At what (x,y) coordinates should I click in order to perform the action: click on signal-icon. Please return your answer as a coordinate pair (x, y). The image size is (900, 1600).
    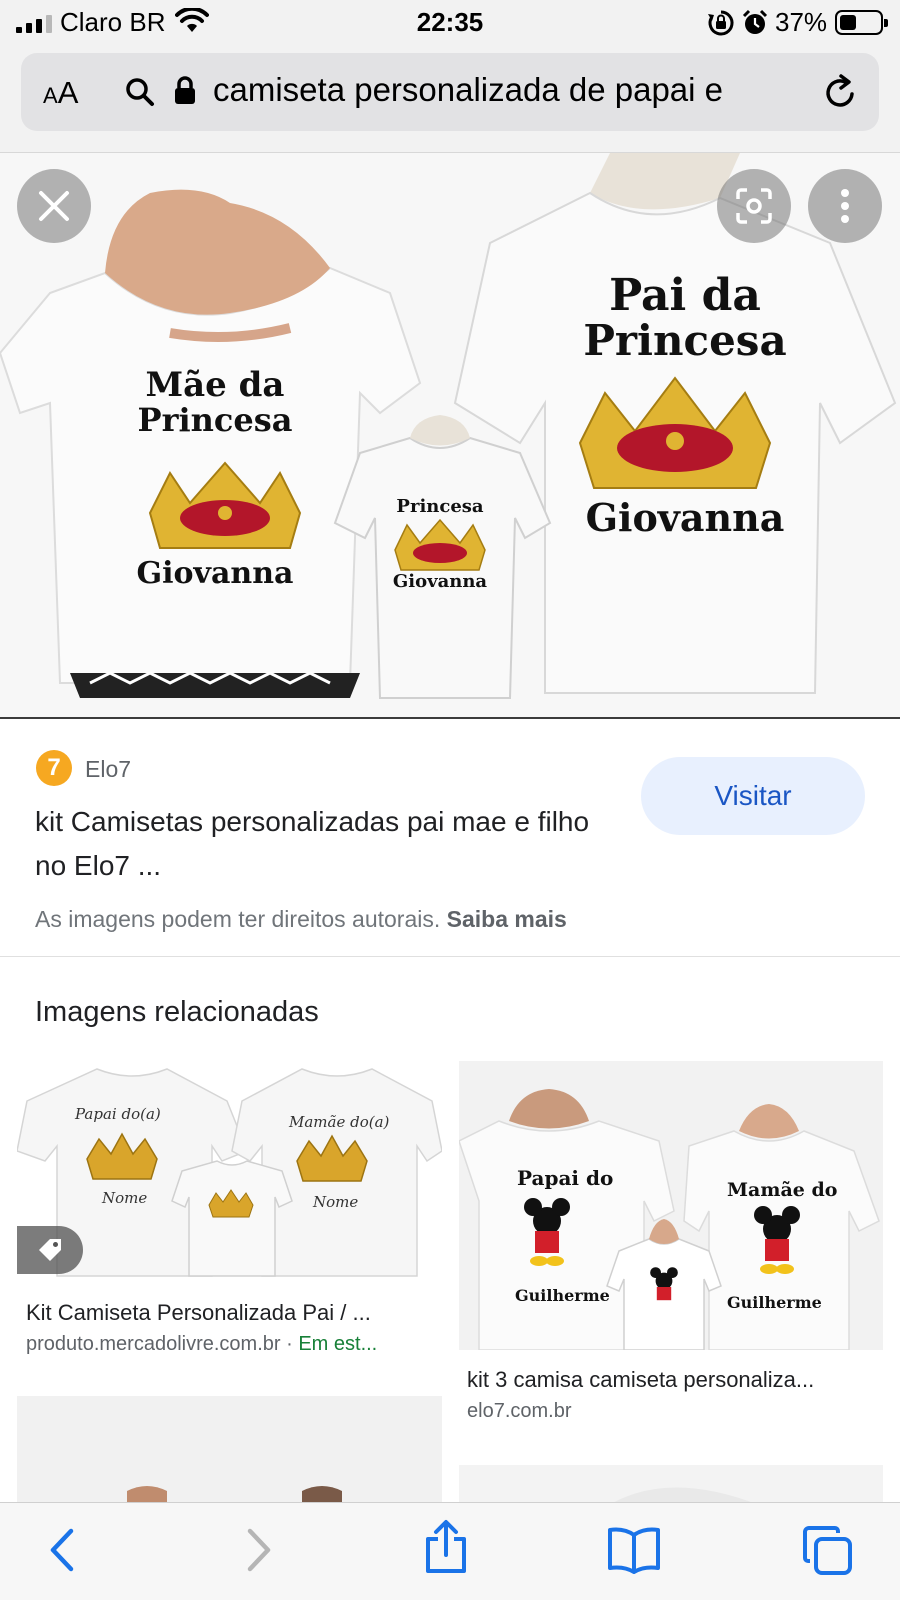
    Looking at the image, I should click on (34, 24).